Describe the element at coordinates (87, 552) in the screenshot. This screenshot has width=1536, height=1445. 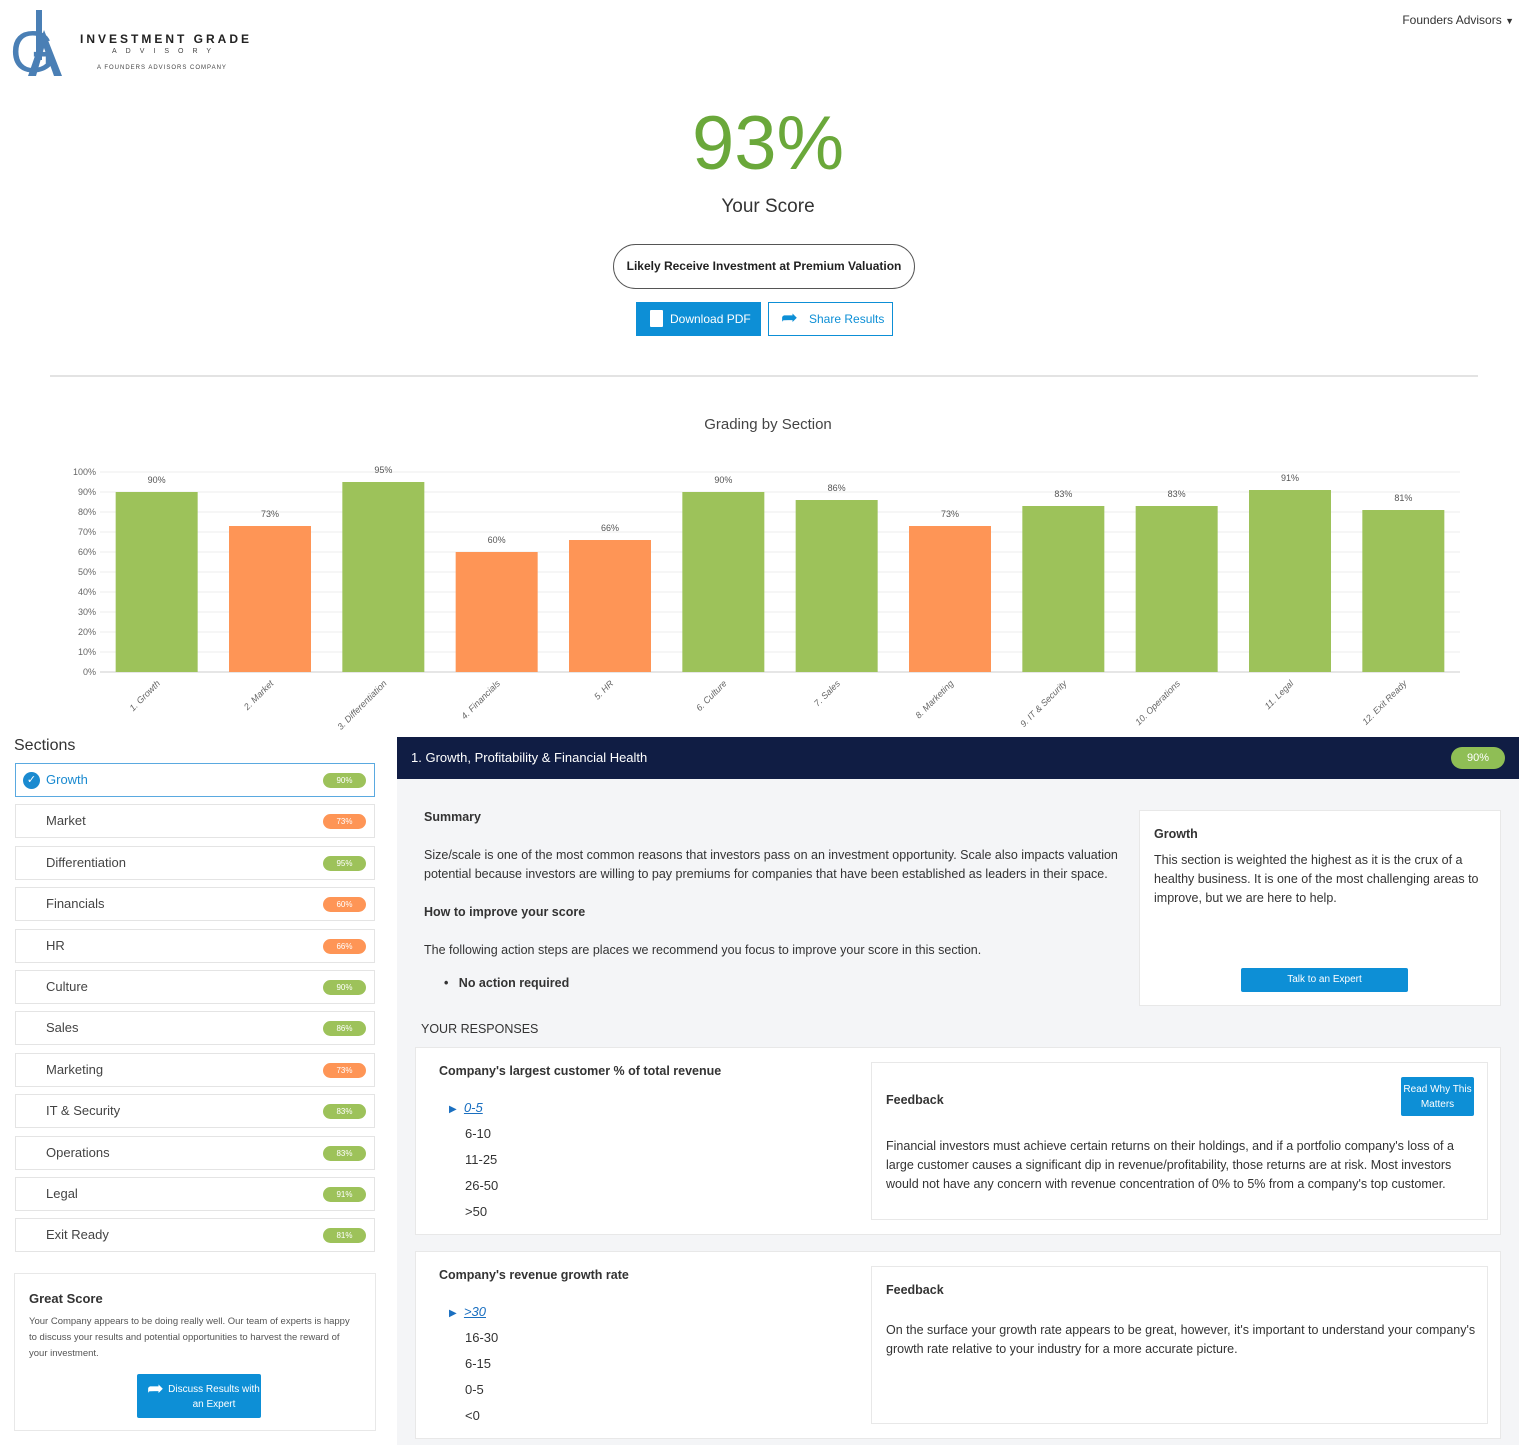
I see `y-tick-label: 60%` at that location.